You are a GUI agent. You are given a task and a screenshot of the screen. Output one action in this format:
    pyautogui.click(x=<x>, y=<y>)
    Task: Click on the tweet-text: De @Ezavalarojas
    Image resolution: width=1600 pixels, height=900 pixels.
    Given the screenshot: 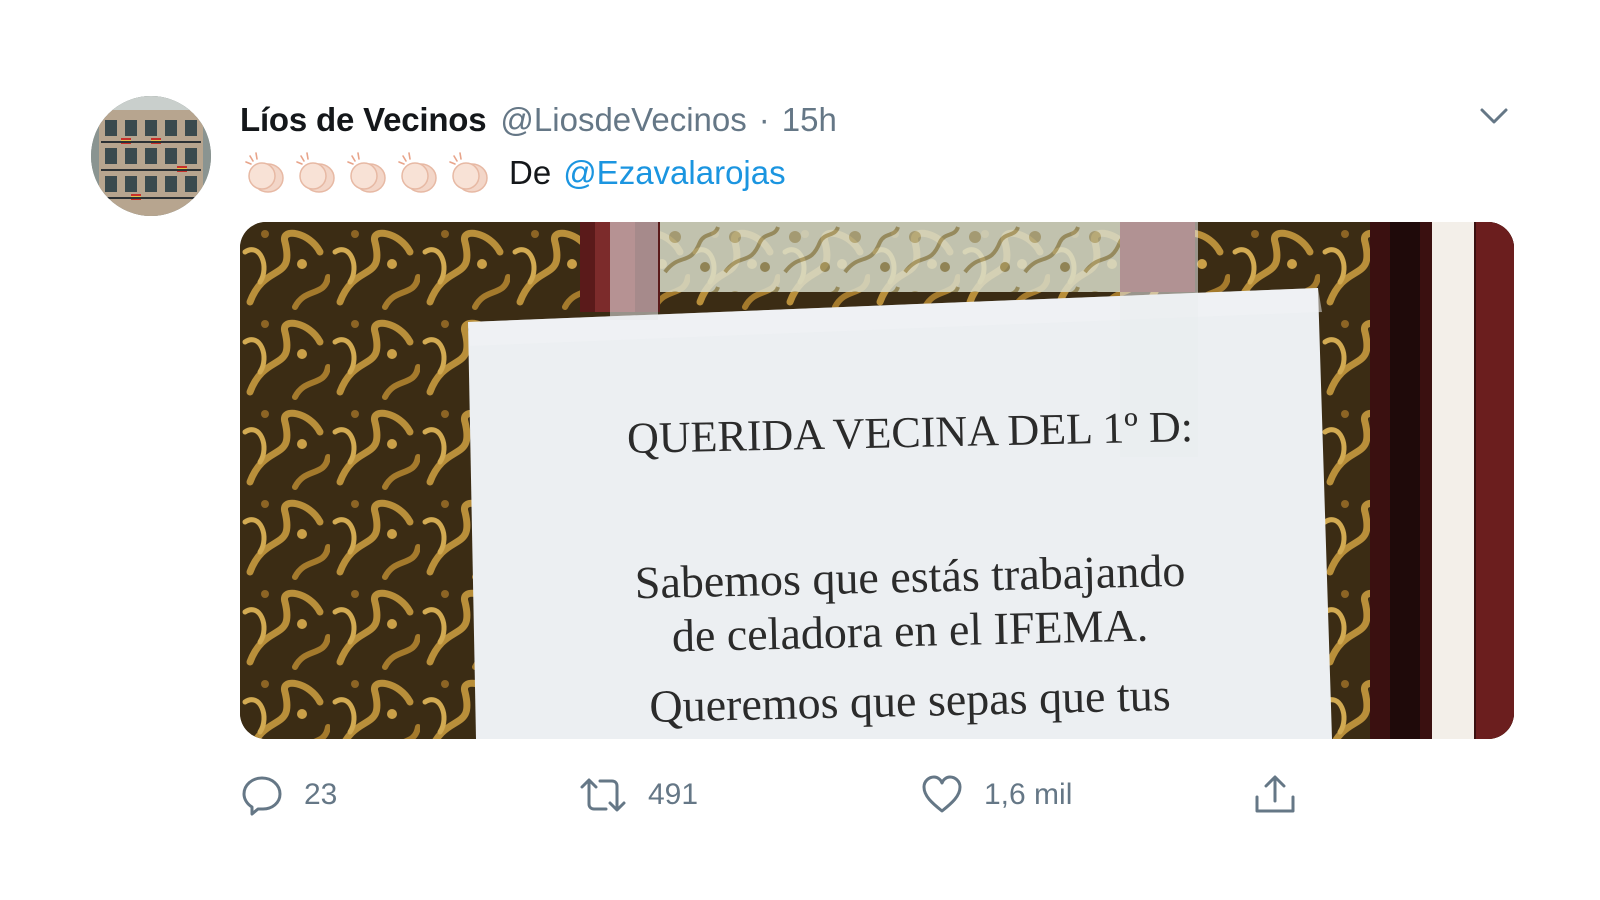 What is the action you would take?
    pyautogui.click(x=513, y=173)
    